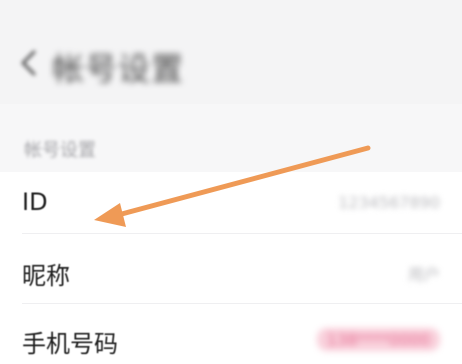 The width and height of the screenshot is (462, 364). What do you see at coordinates (378, 339) in the screenshot?
I see `row-value-phone: 138****0000` at bounding box center [378, 339].